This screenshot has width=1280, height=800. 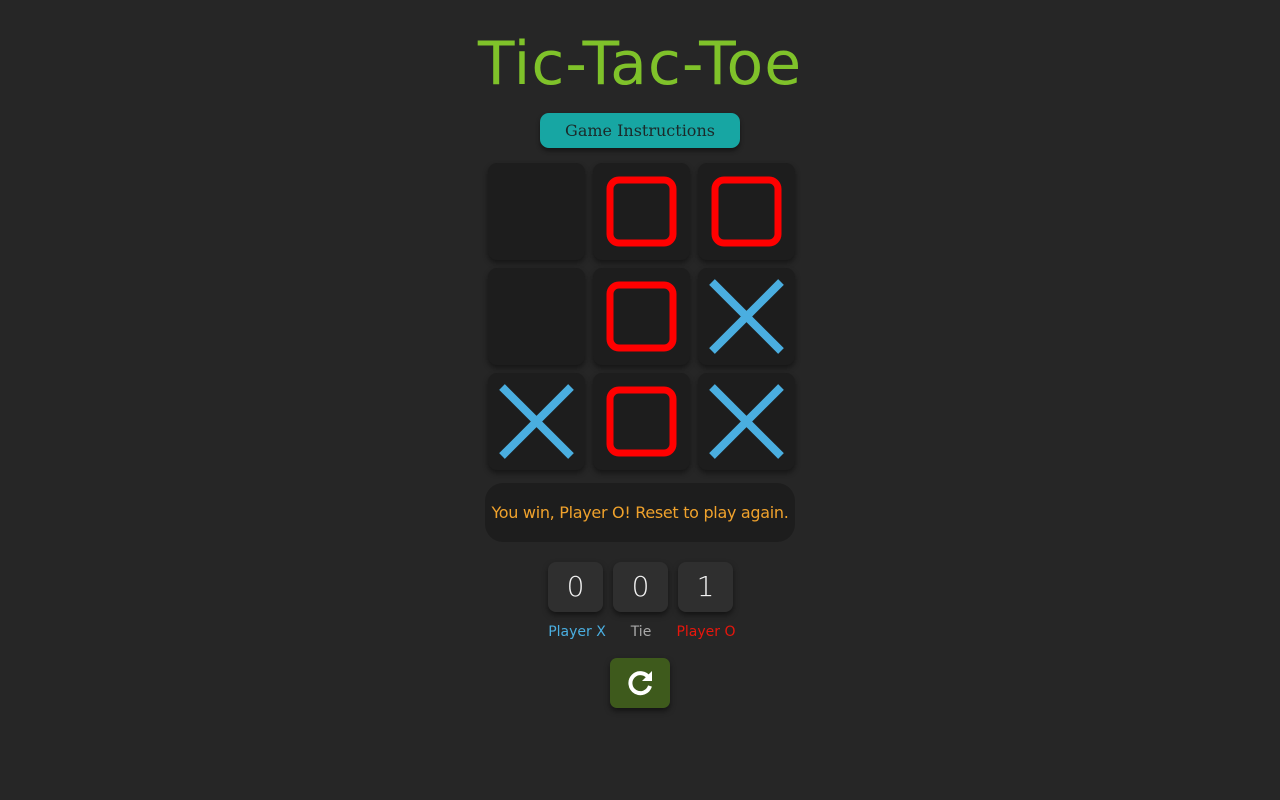 I want to click on reset-button, so click(x=640, y=683).